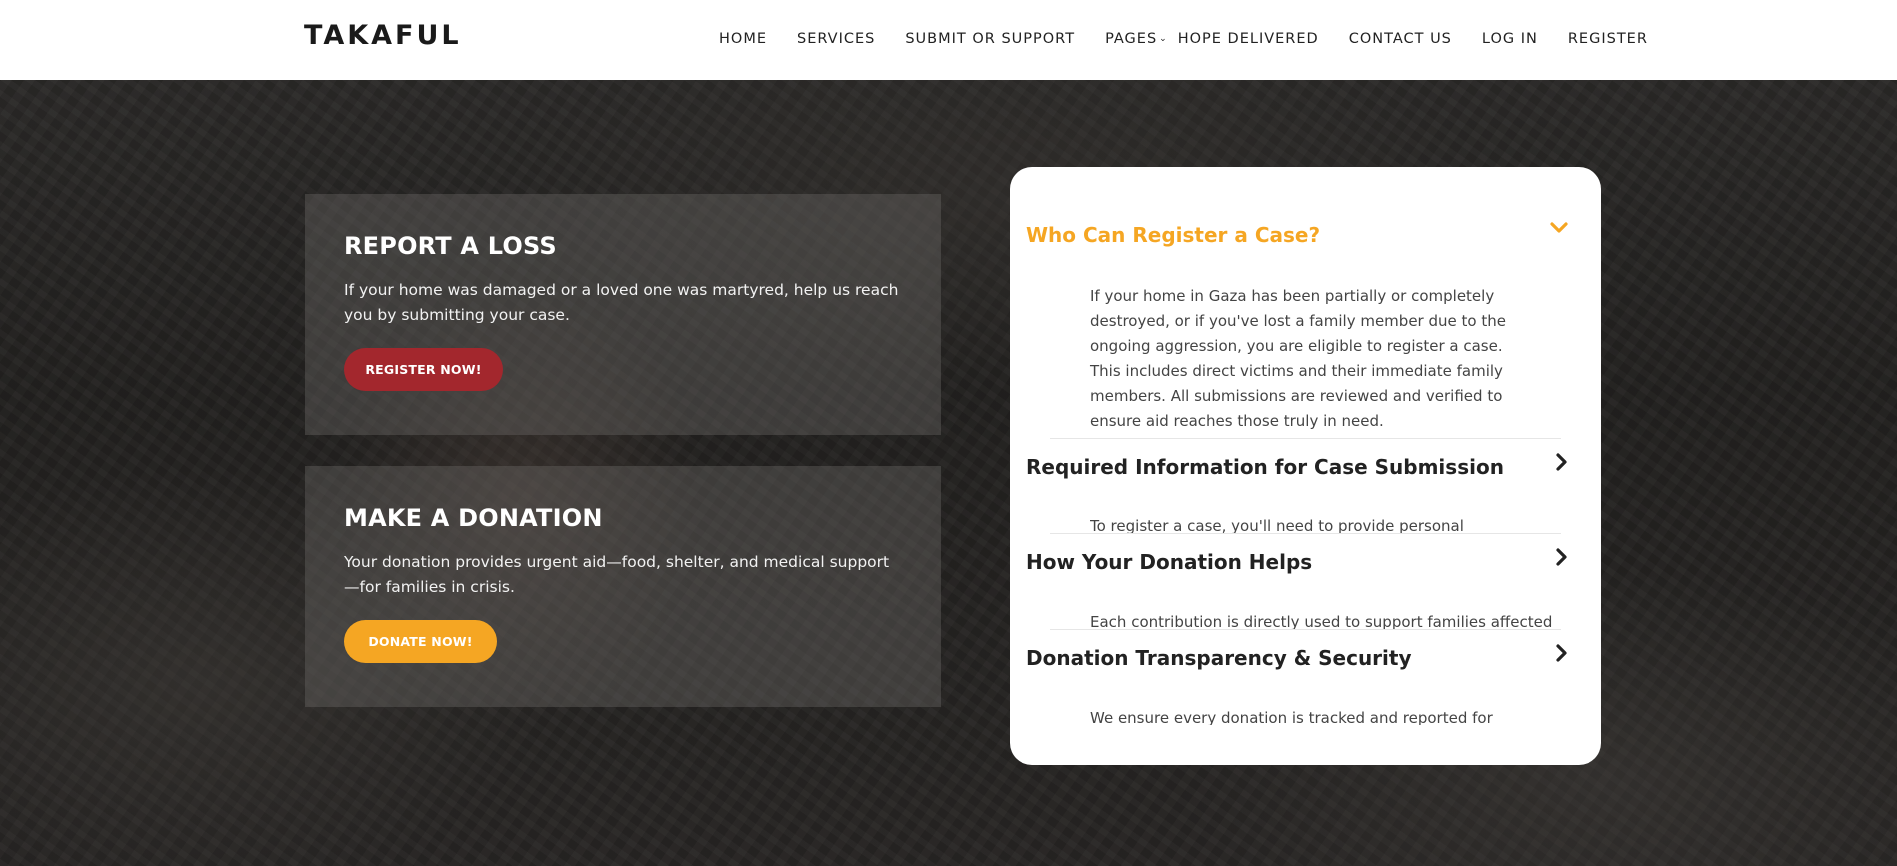  I want to click on nav-home-label: HOME, so click(743, 39).